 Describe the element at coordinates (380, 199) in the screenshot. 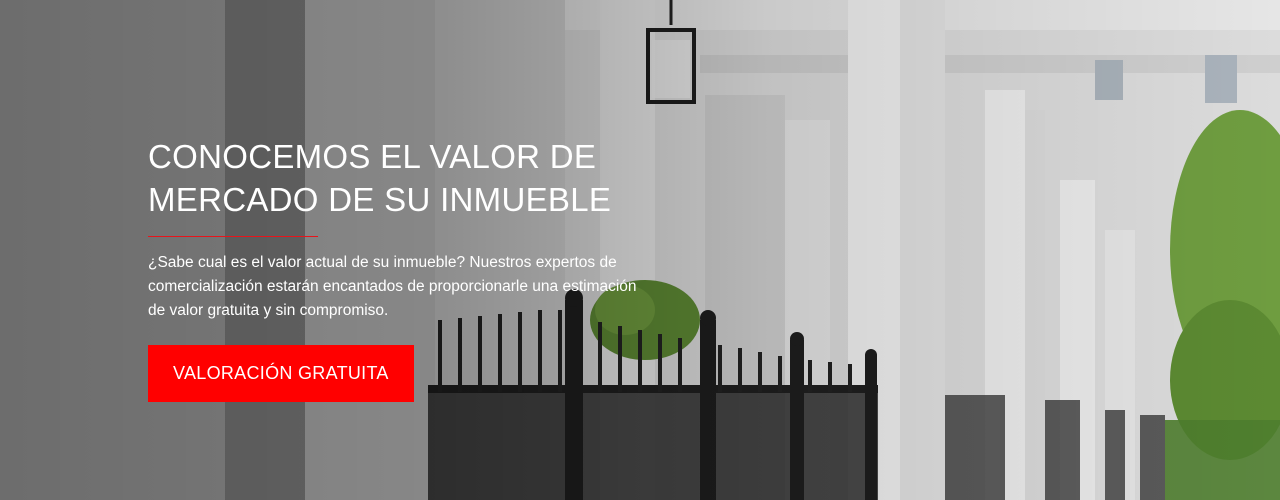

I see `hero-title-line-2: MERCADO DE SU INMUEBLE` at that location.